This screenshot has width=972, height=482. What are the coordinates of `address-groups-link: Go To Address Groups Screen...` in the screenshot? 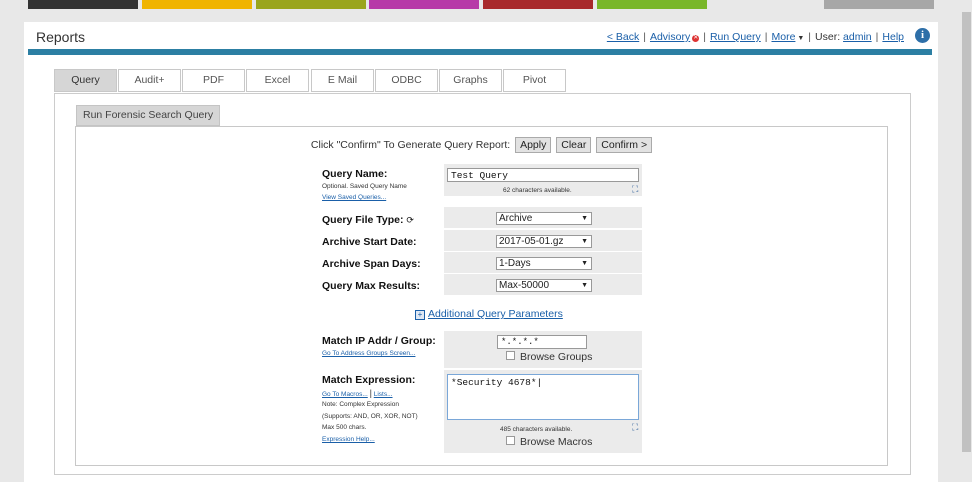 It's located at (368, 353).